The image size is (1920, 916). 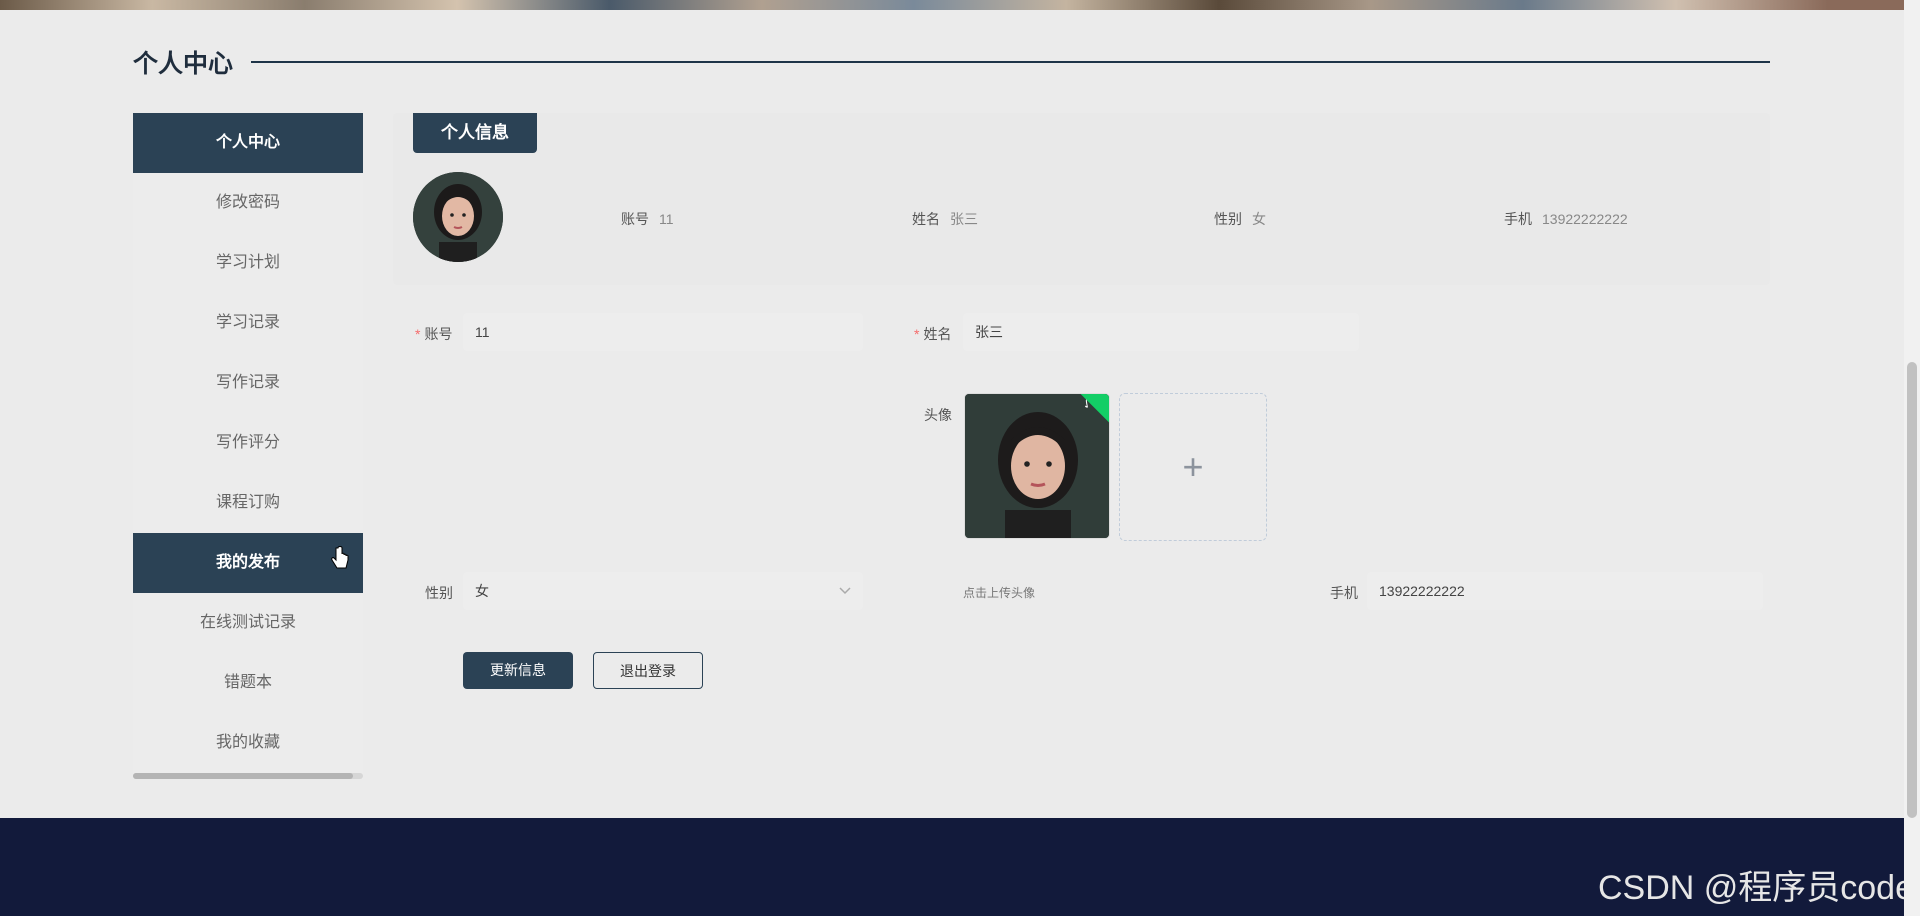 What do you see at coordinates (1081, 199) in the screenshot?
I see `profile-info-card` at bounding box center [1081, 199].